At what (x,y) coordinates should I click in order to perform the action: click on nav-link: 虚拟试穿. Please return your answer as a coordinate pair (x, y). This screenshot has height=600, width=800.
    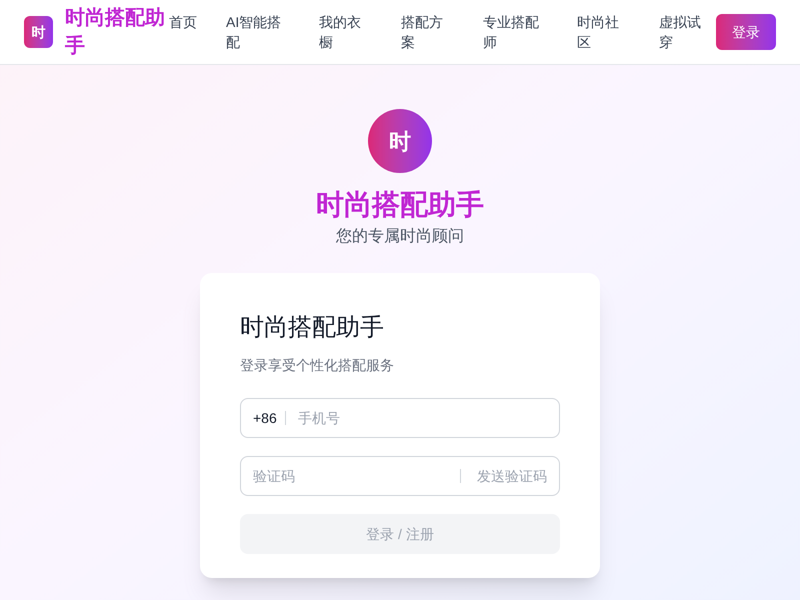
    Looking at the image, I should click on (681, 32).